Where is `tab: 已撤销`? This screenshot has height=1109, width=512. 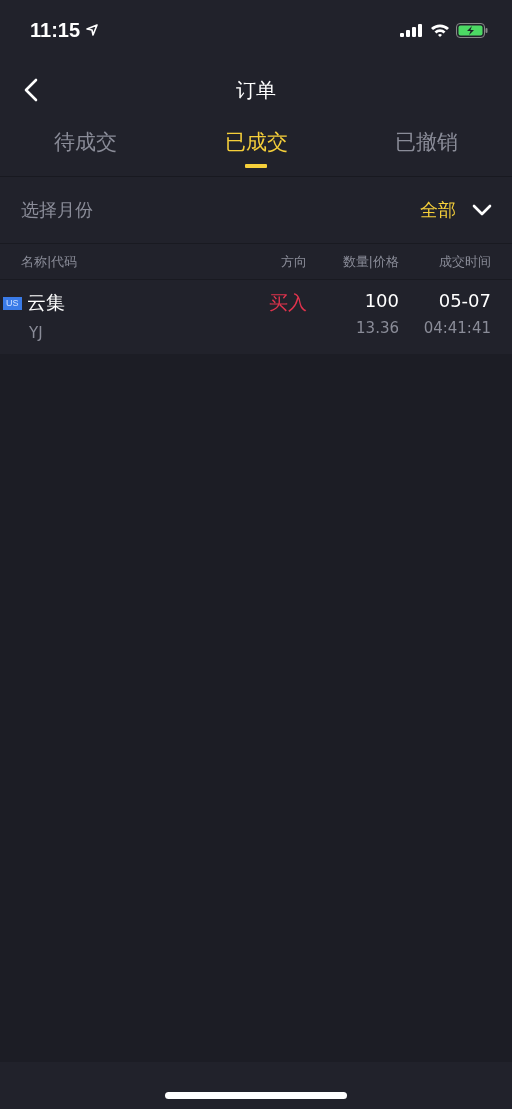
tab: 已撤销 is located at coordinates (426, 148).